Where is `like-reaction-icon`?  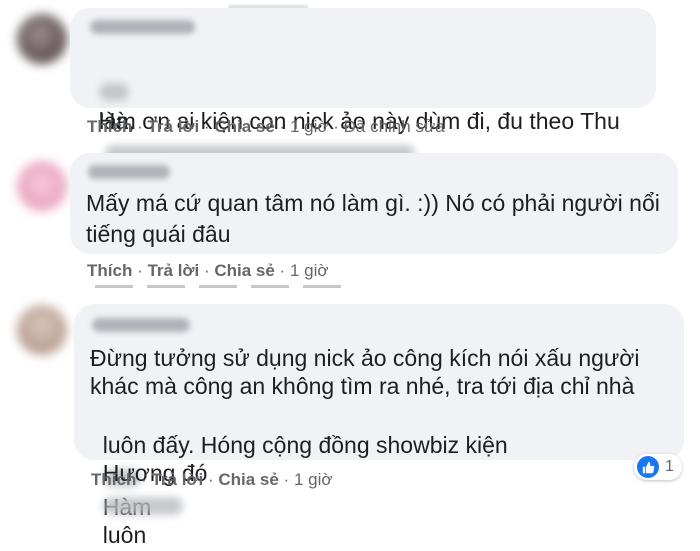
like-reaction-icon is located at coordinates (648, 467).